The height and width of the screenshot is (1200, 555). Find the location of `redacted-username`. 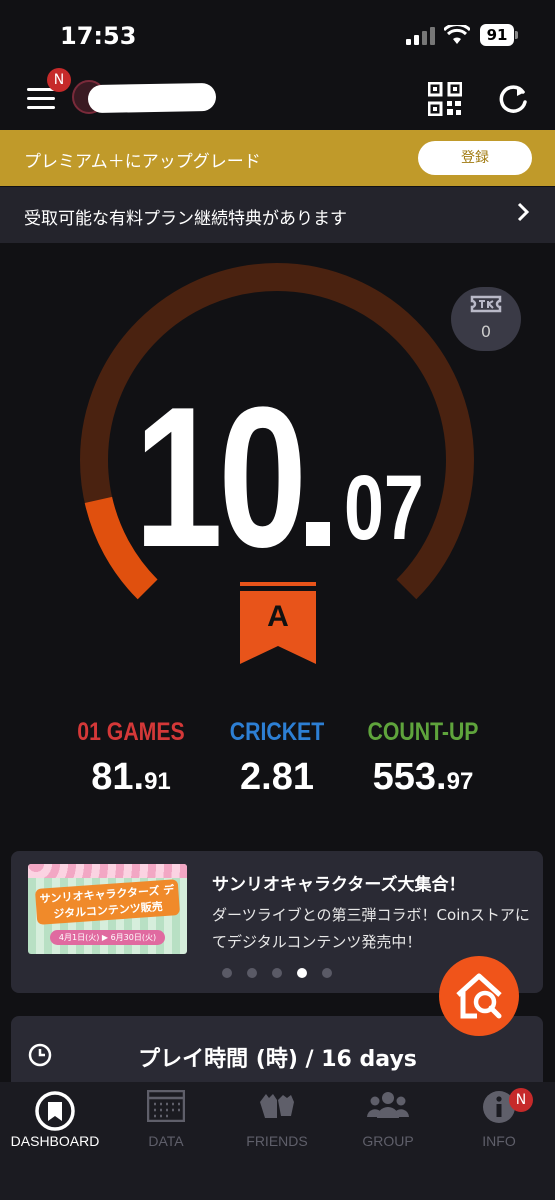

redacted-username is located at coordinates (152, 98).